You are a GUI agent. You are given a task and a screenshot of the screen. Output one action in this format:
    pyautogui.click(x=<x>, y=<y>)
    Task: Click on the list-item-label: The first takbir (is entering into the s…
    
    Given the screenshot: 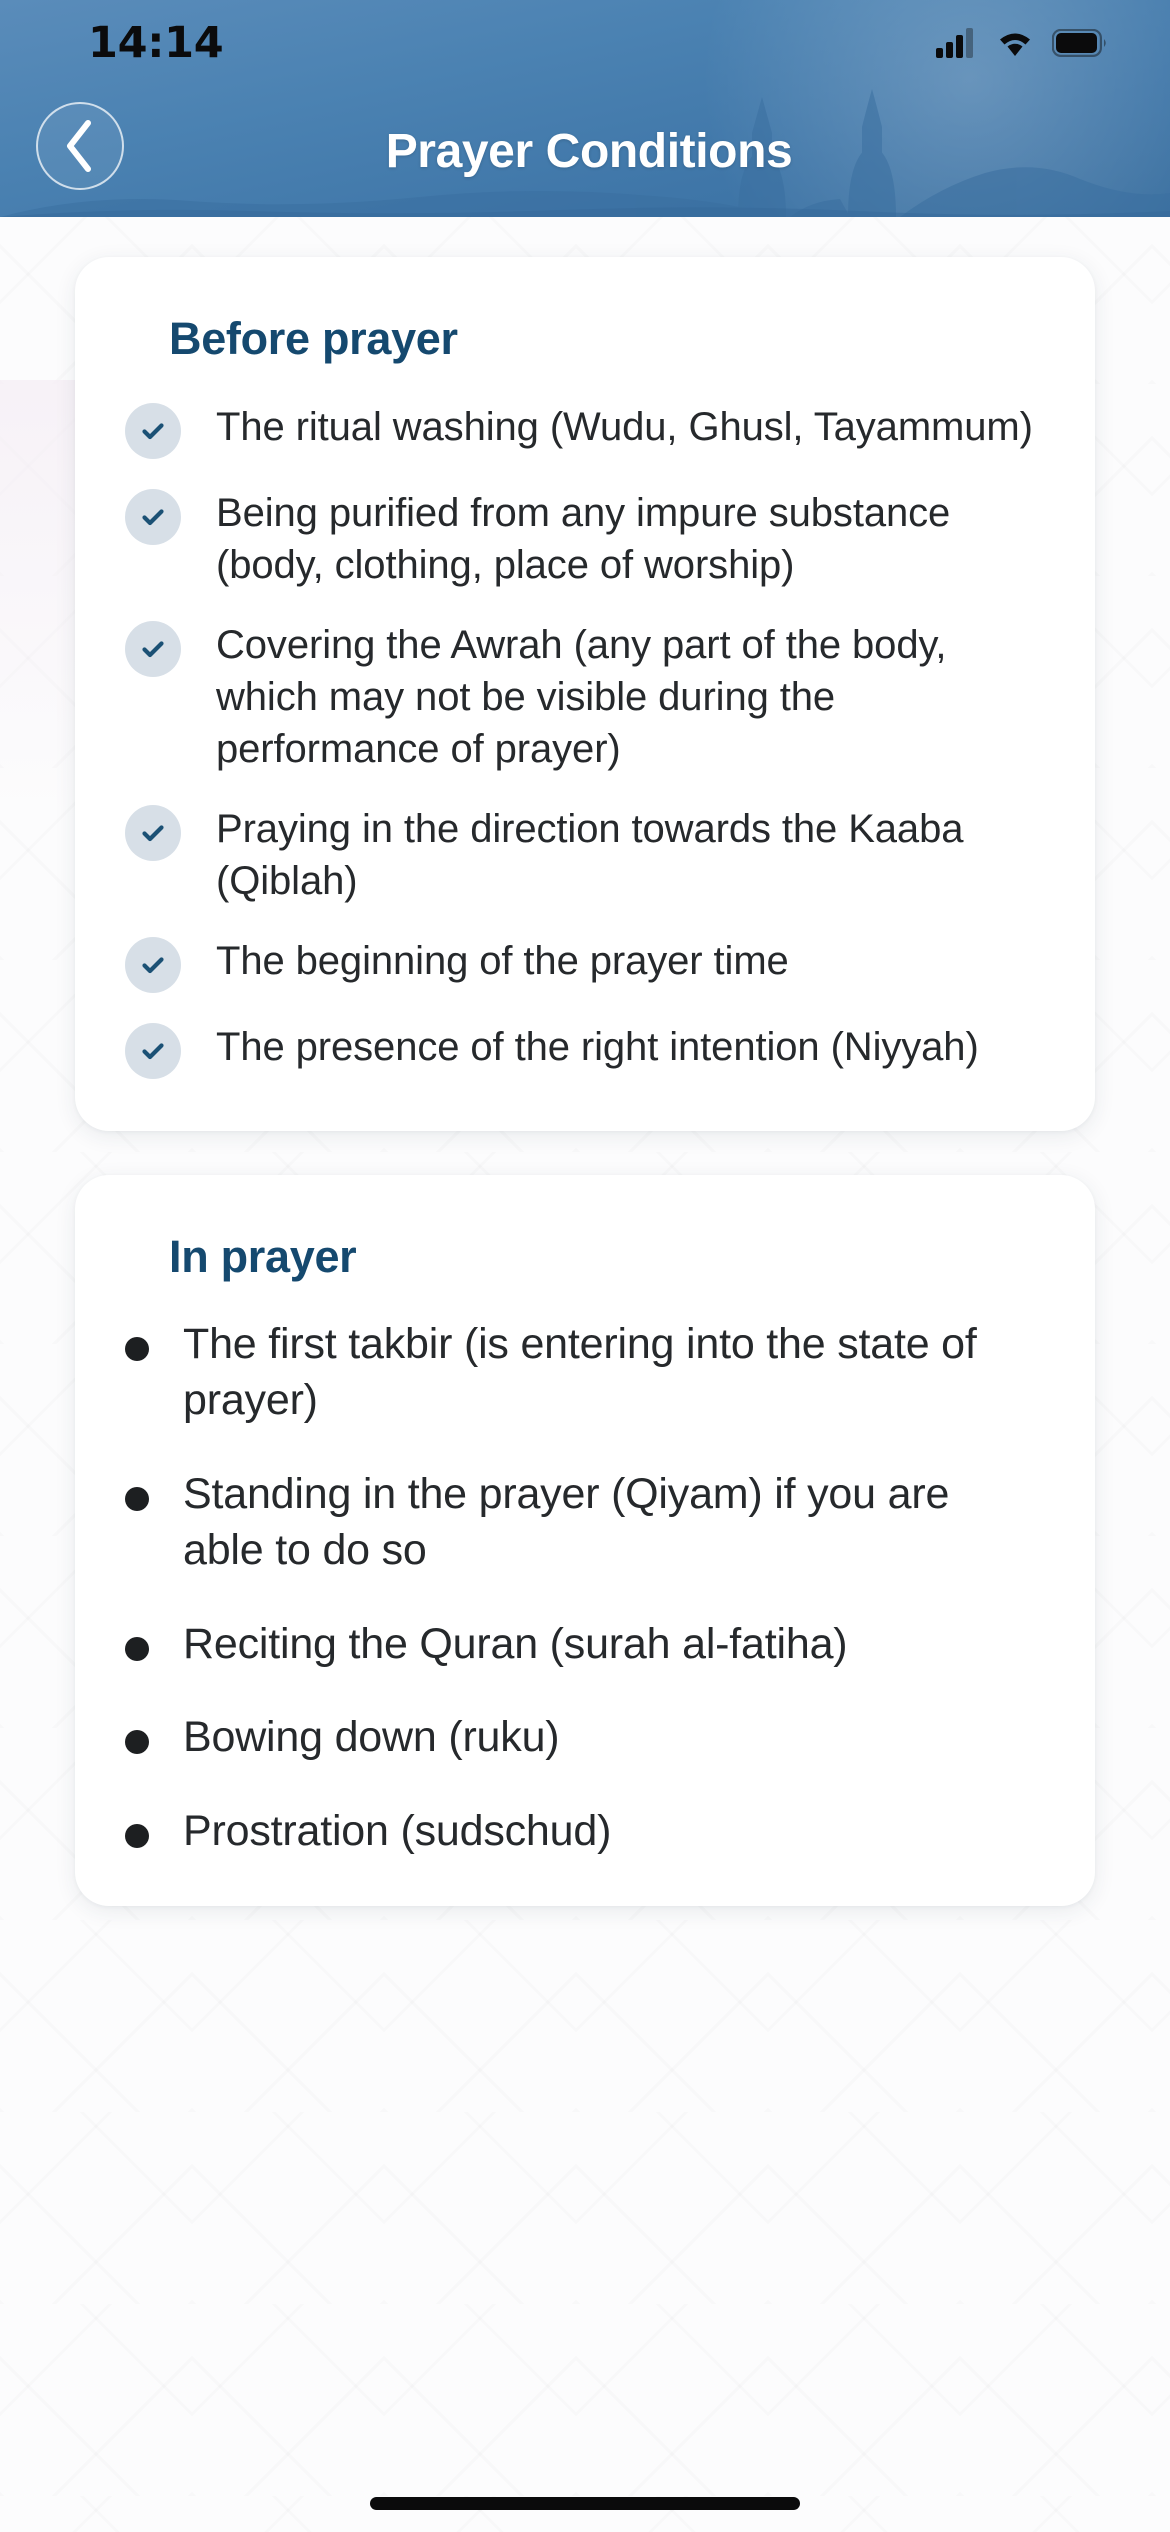 What is the action you would take?
    pyautogui.click(x=580, y=1372)
    